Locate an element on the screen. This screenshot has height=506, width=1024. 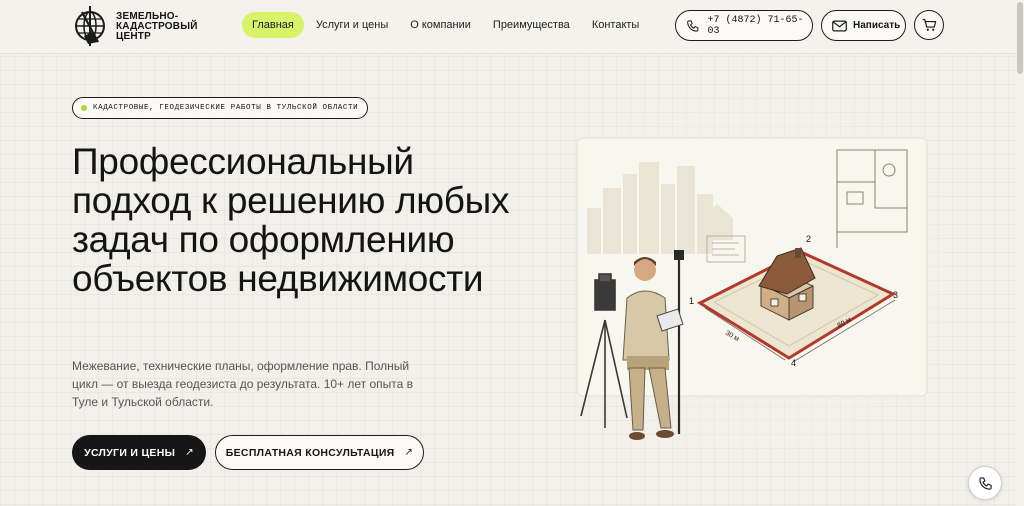
phone-button: +7 (4872) 71-65-03 is located at coordinates (744, 25).